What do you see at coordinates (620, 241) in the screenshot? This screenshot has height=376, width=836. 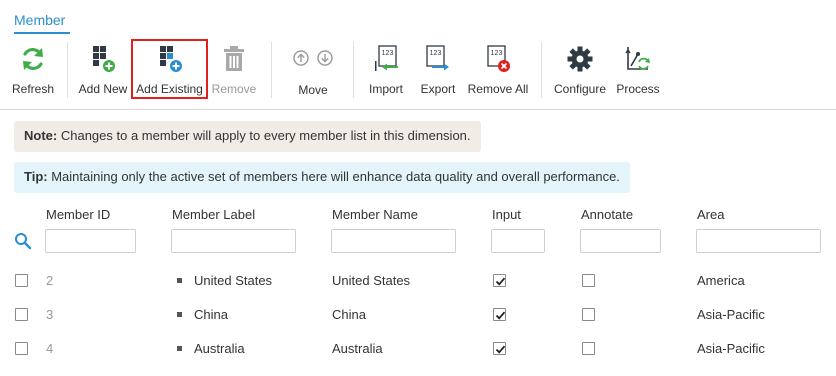 I see `filter-annotate` at bounding box center [620, 241].